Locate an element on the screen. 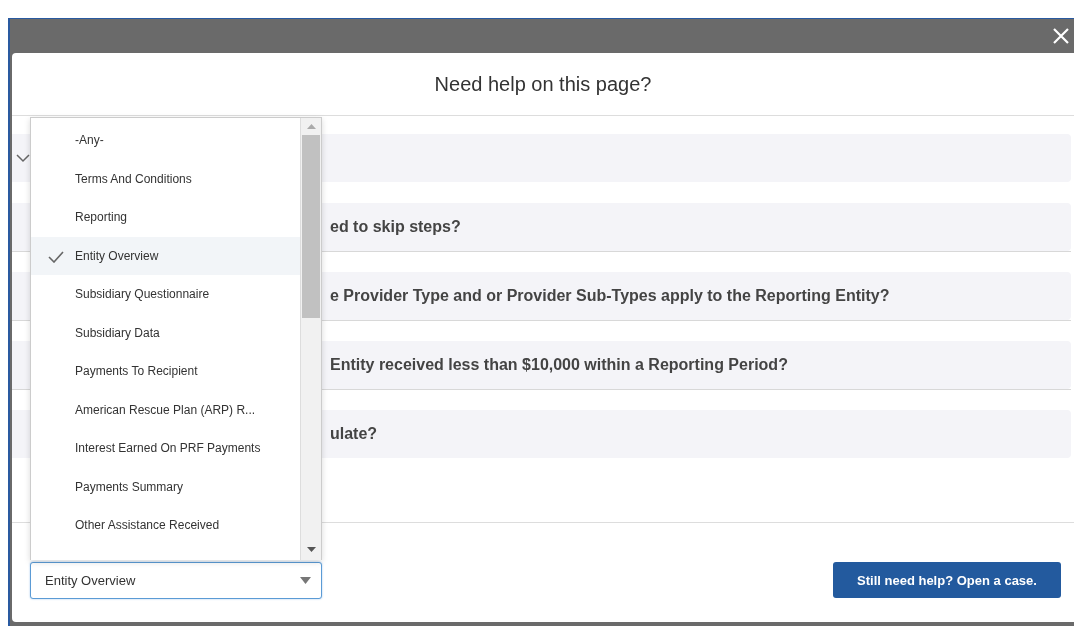 The image size is (1074, 626). close-icon is located at coordinates (1061, 36).